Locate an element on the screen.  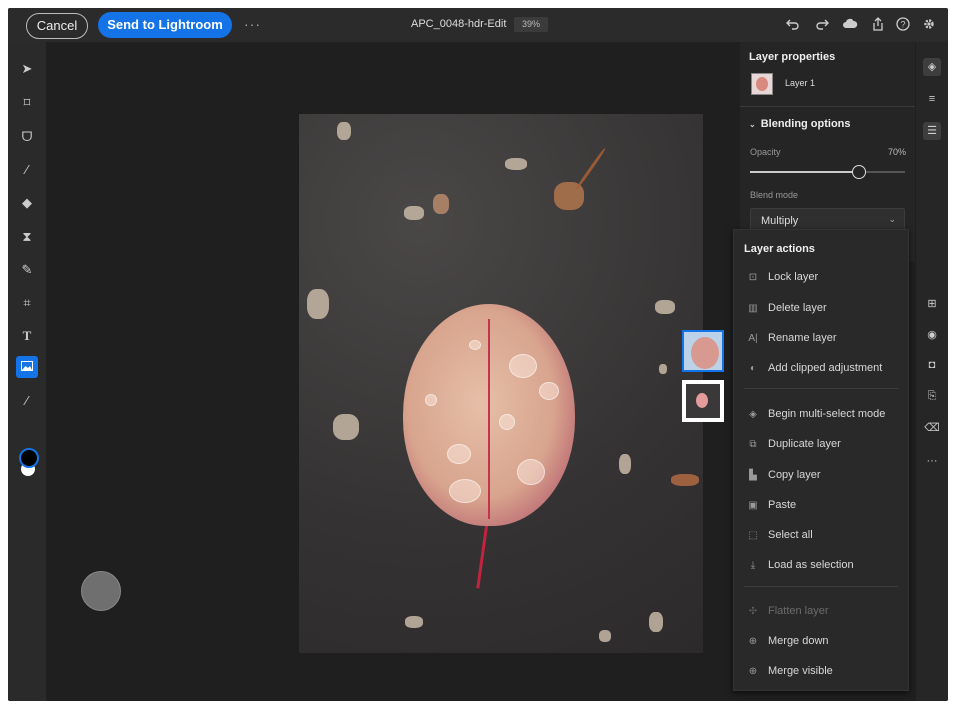
merge-down-item: ⊕ Merge down is located at coordinates (786, 641).